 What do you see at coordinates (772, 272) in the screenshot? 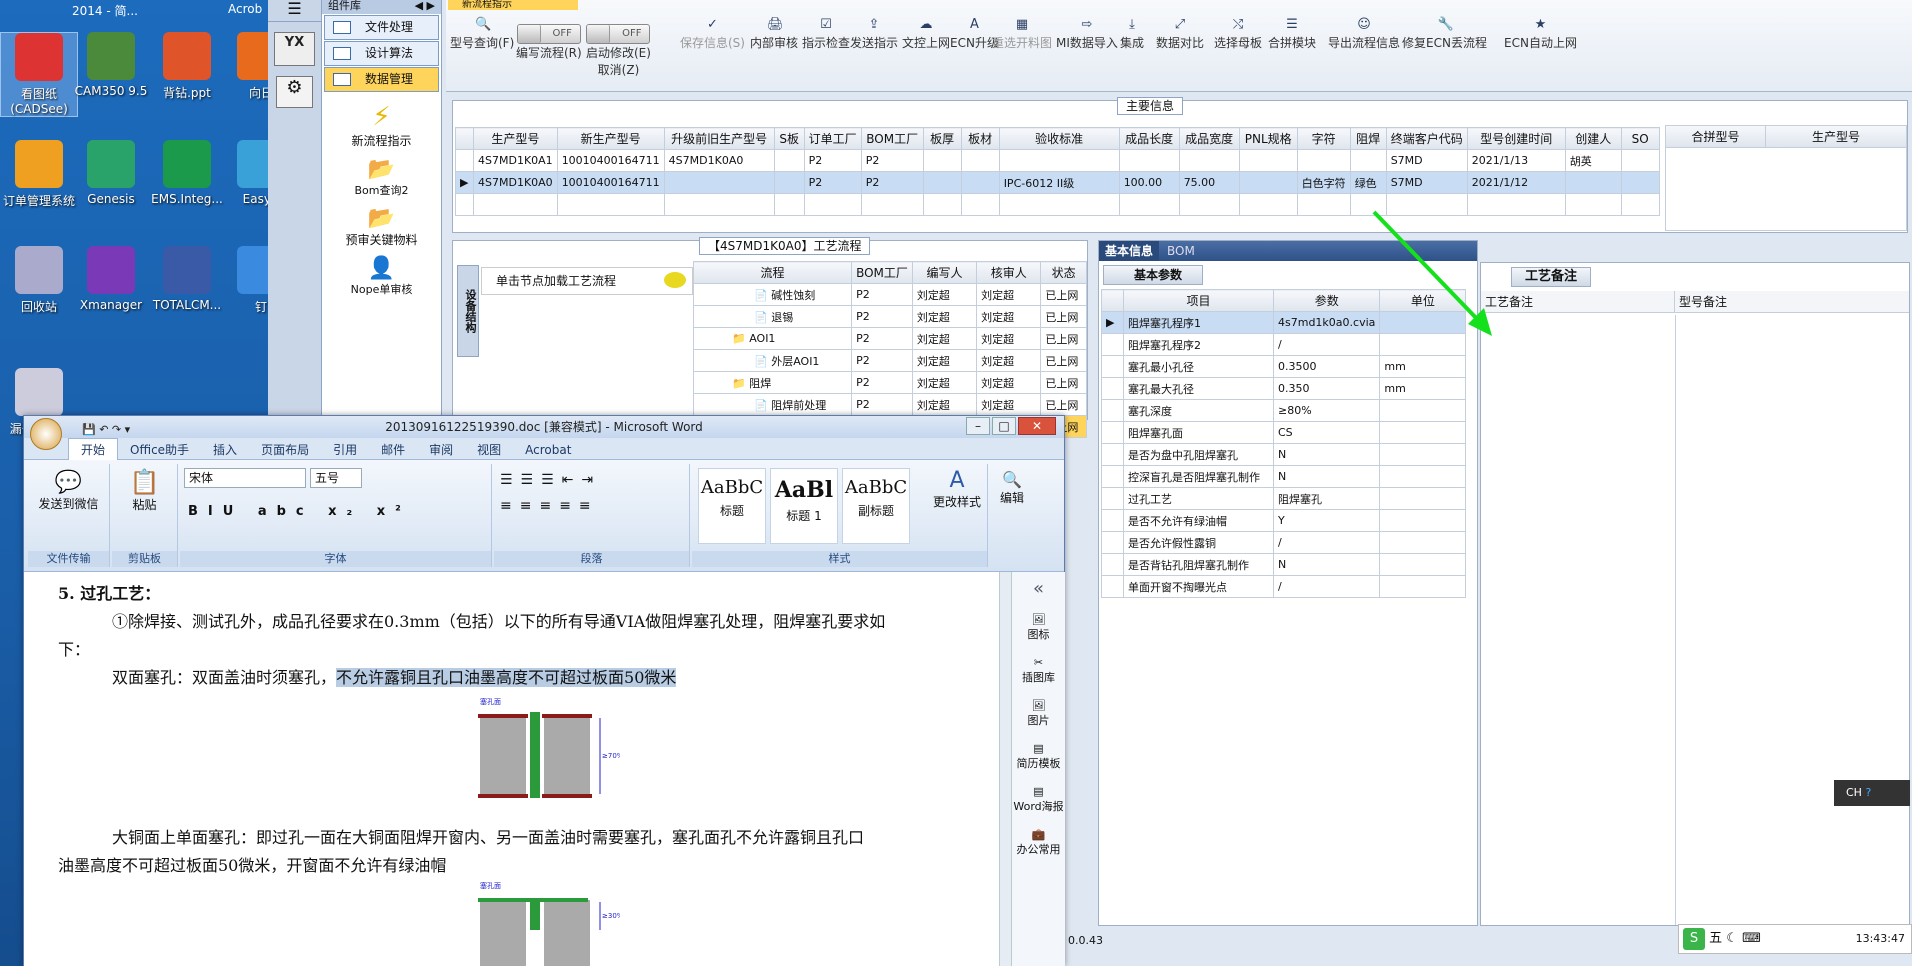
I see `flow-col-header: 流程` at bounding box center [772, 272].